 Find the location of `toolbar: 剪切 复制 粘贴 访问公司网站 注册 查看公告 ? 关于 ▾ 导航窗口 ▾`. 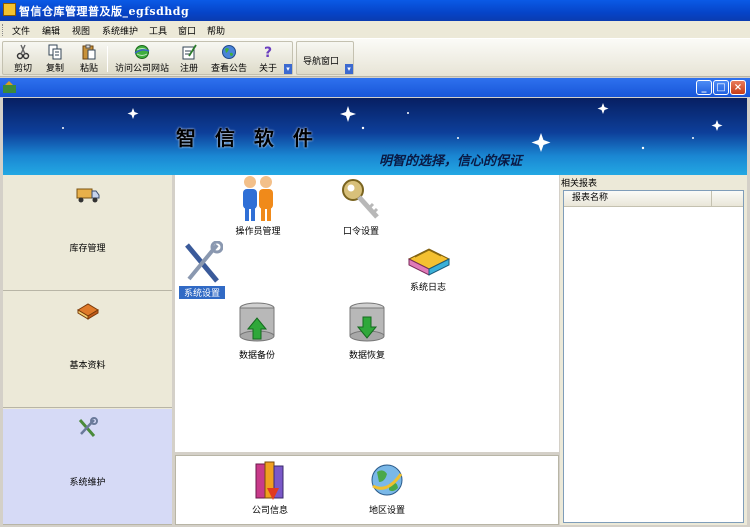

toolbar: 剪切 复制 粘贴 访问公司网站 注册 查看公告 ? 关于 ▾ 导航窗口 ▾ is located at coordinates (375, 58).